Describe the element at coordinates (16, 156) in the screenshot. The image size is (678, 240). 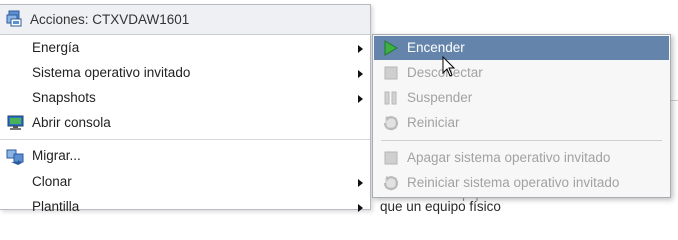
I see `migrate-icon` at that location.